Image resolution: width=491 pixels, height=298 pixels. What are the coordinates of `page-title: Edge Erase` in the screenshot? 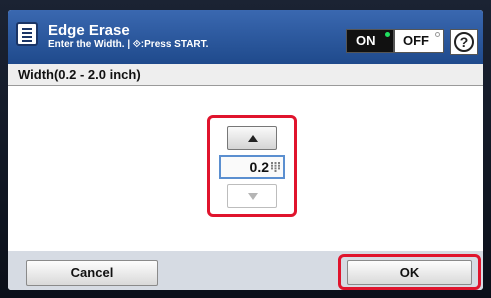 It's located at (89, 30).